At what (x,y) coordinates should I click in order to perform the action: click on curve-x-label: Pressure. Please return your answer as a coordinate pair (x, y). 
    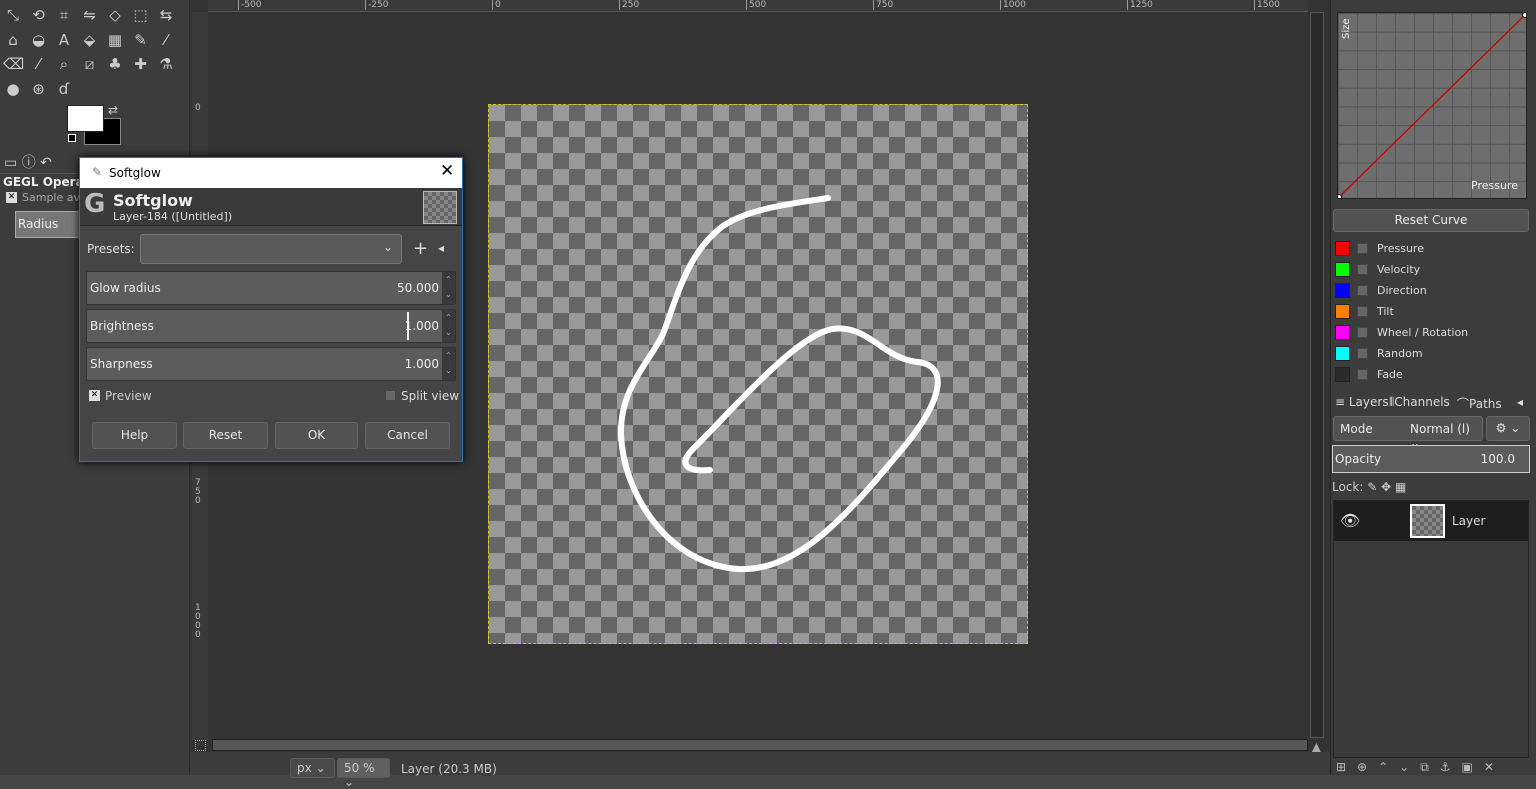
    Looking at the image, I should click on (1494, 185).